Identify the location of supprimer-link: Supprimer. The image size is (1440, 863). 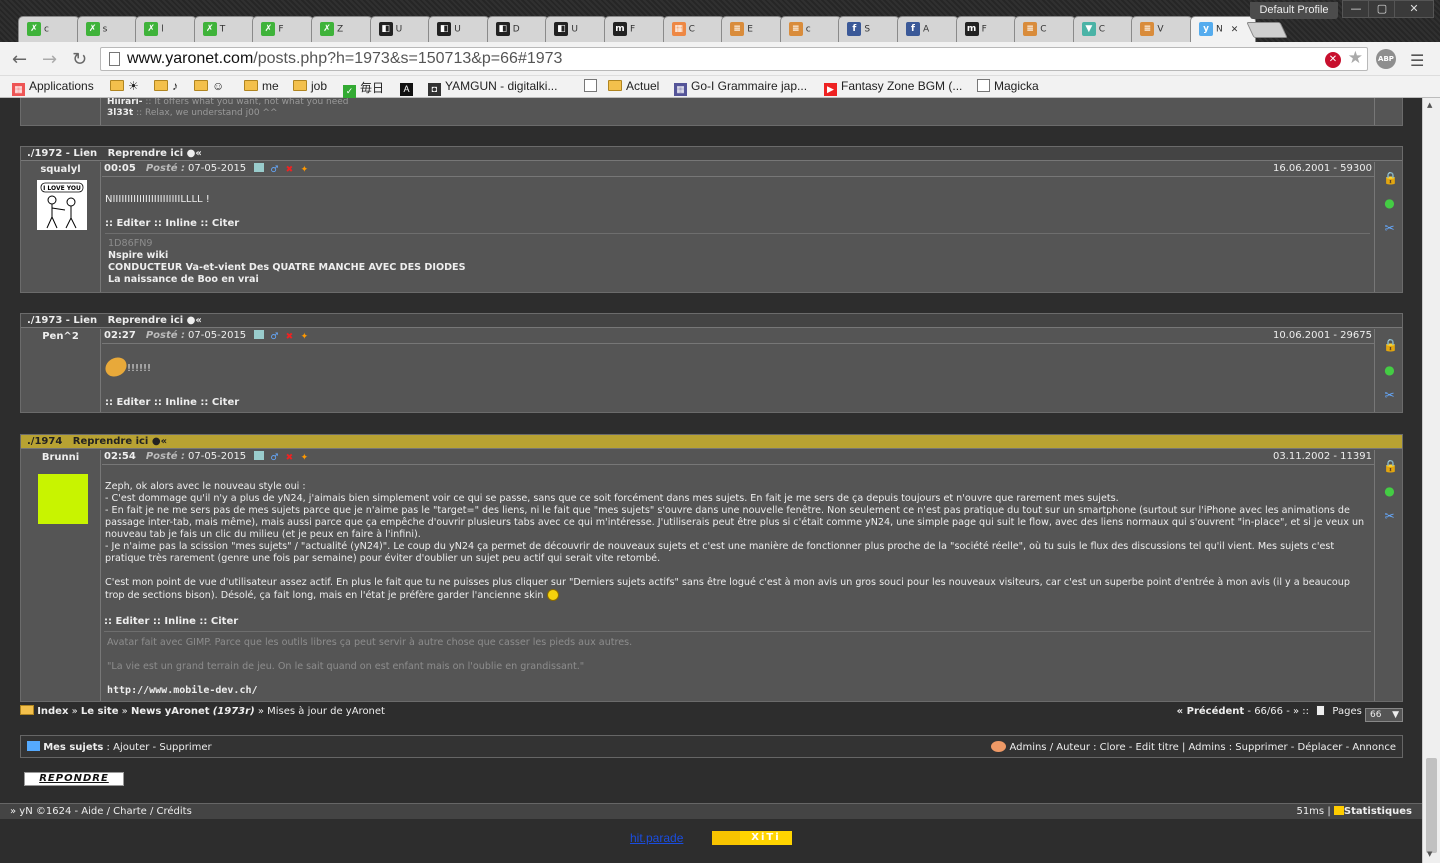
(185, 747).